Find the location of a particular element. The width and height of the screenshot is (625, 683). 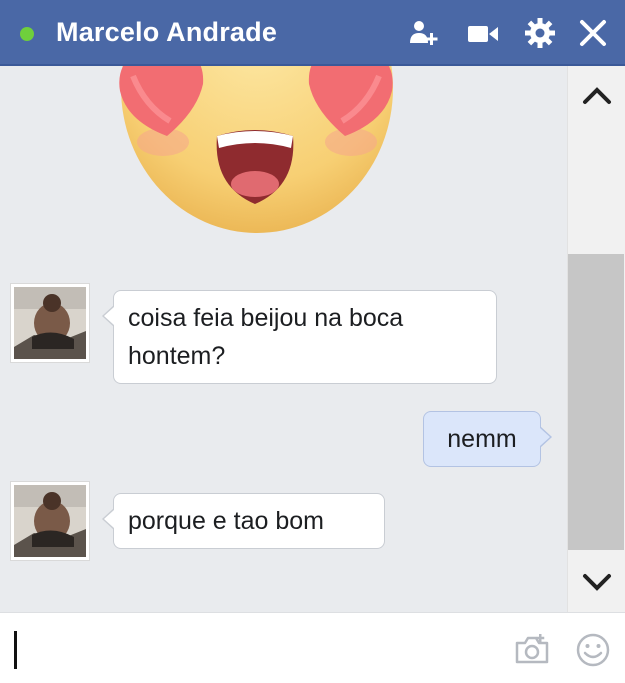

scrollbar is located at coordinates (596, 339).